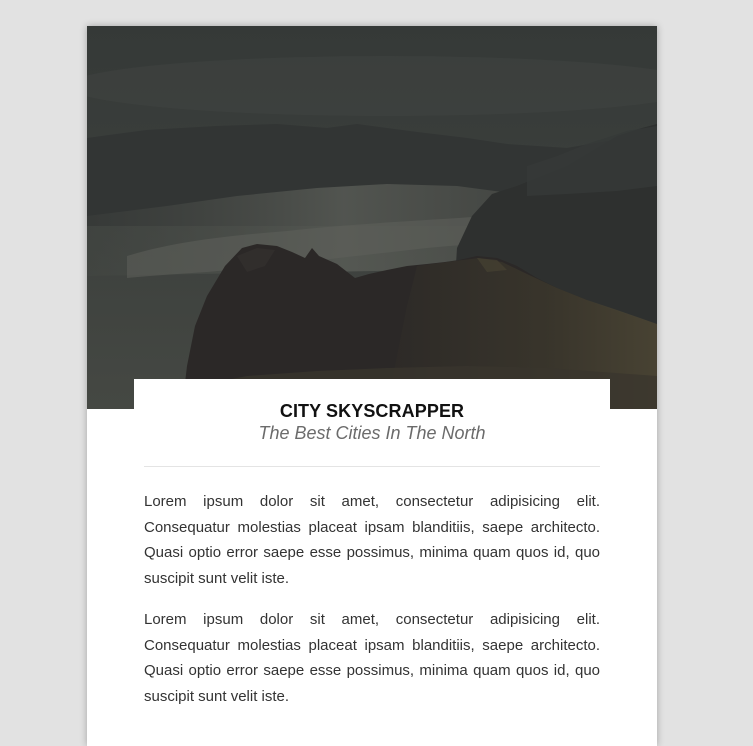  I want to click on card-title: CITY SKYSCRAPPER, so click(372, 411).